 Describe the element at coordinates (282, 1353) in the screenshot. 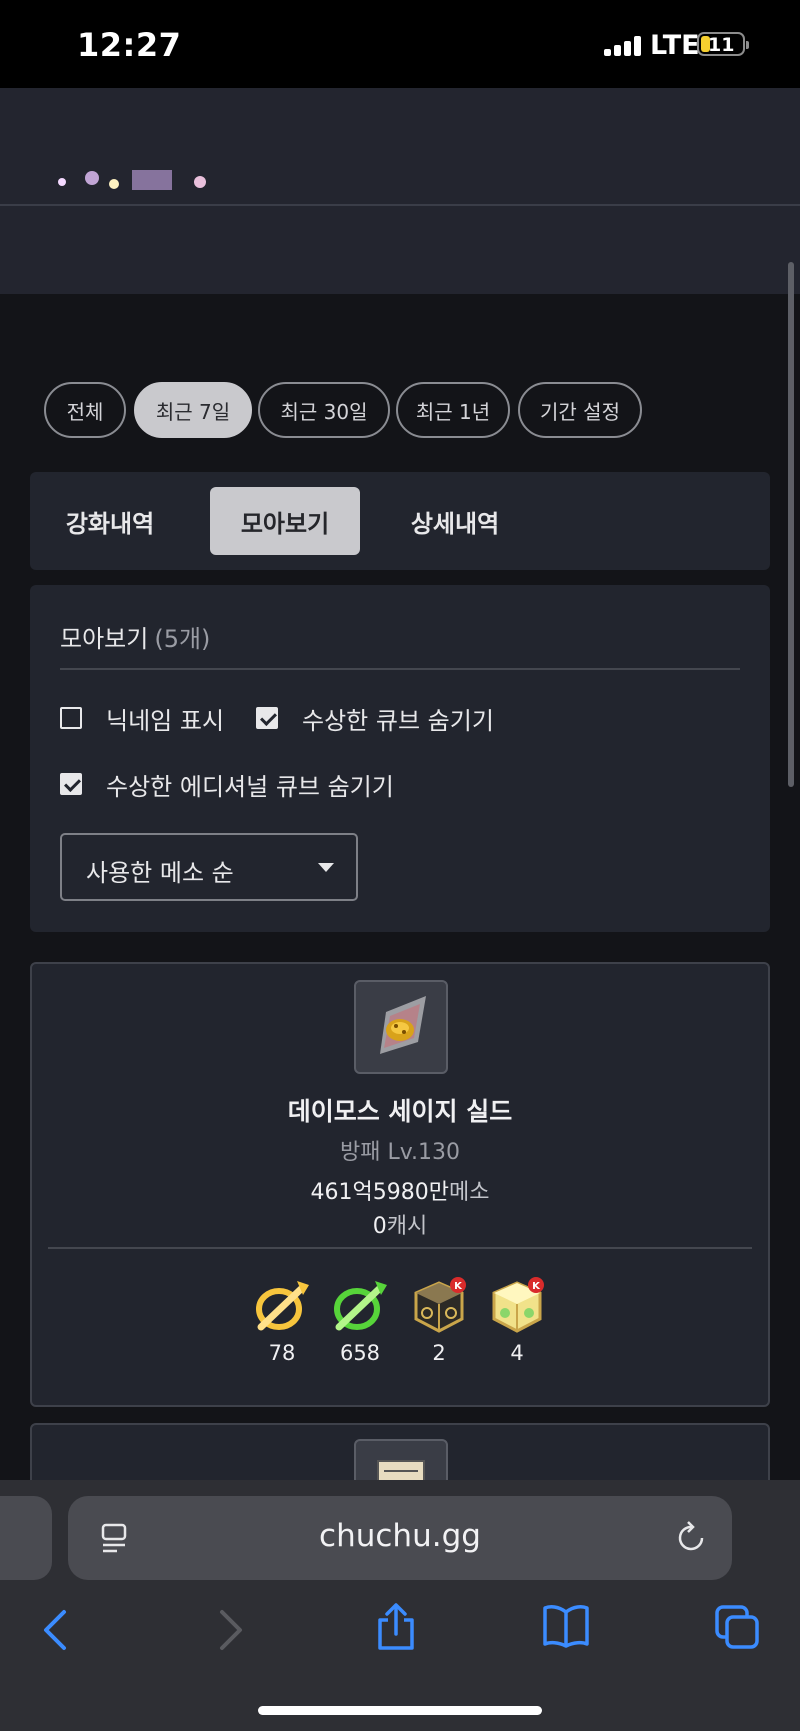

I see `cube-count: 78` at that location.